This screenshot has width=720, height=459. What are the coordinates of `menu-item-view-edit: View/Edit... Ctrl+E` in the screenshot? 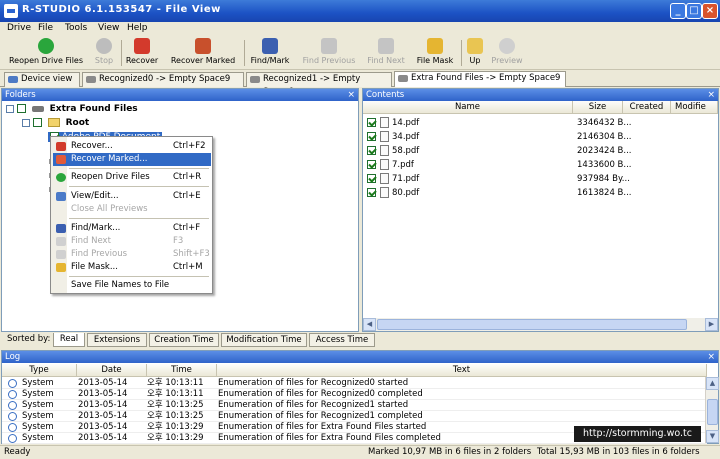 It's located at (132, 196).